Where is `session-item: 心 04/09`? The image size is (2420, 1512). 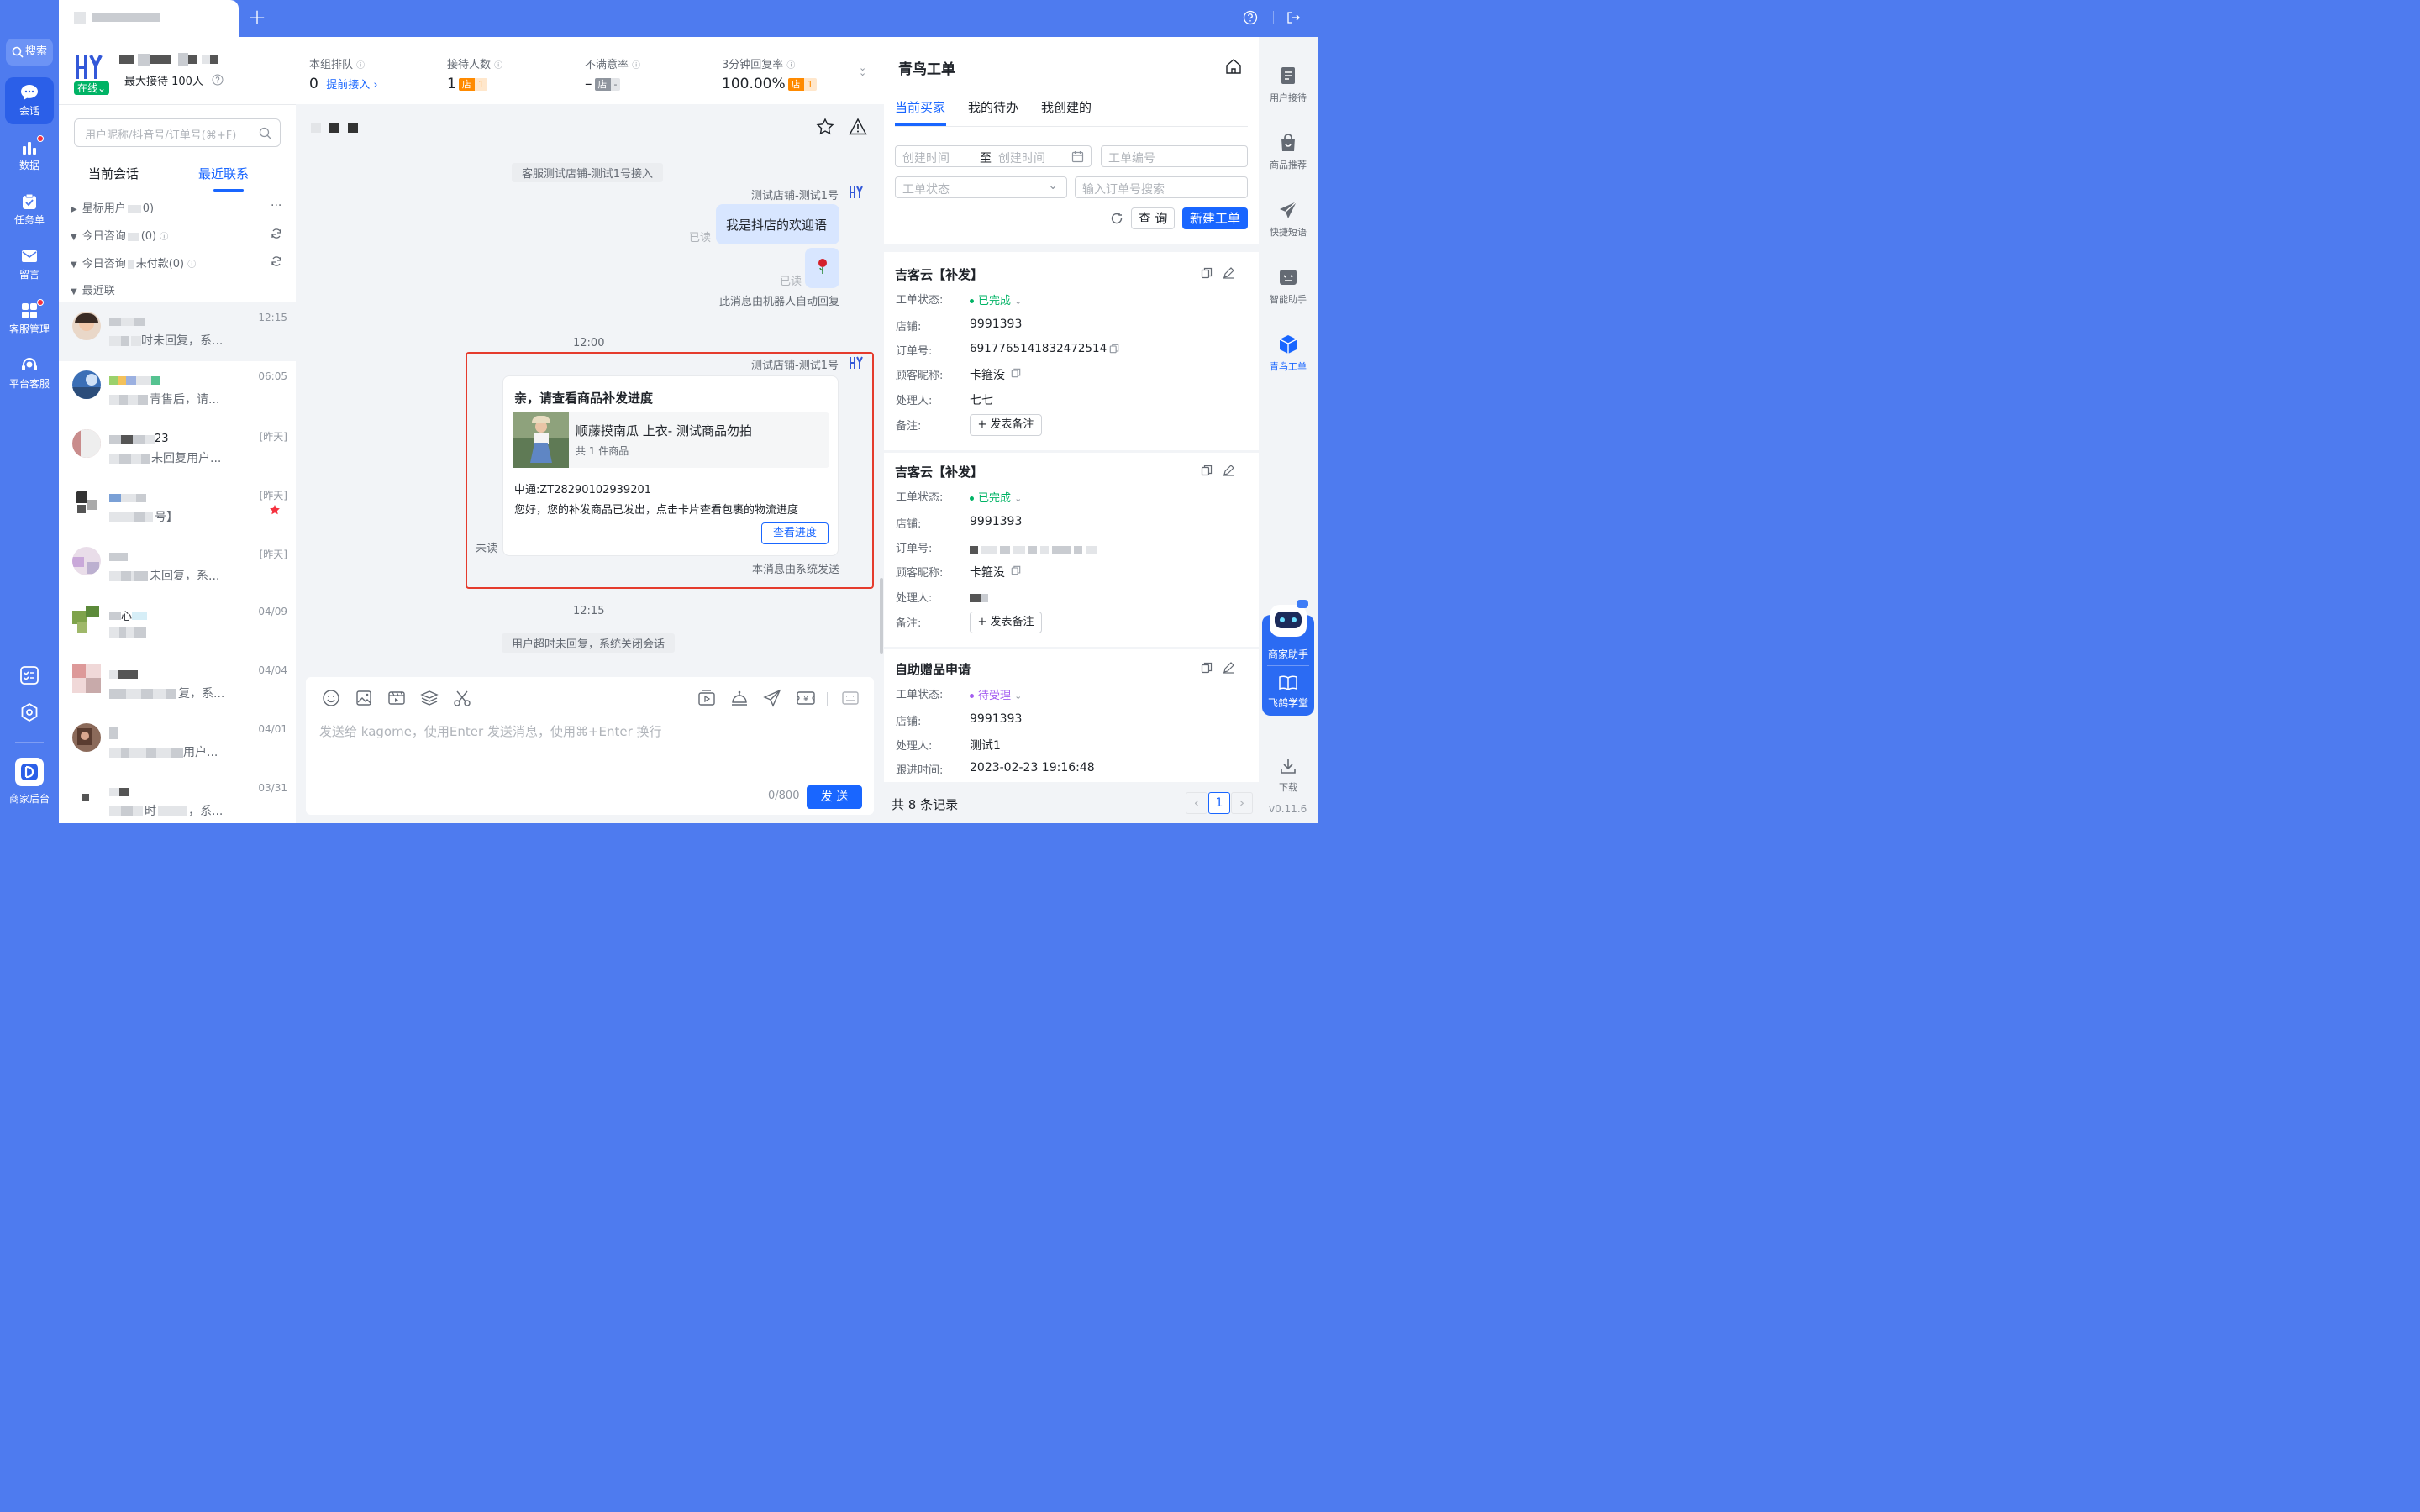
session-item: 心 04/09 is located at coordinates (177, 625).